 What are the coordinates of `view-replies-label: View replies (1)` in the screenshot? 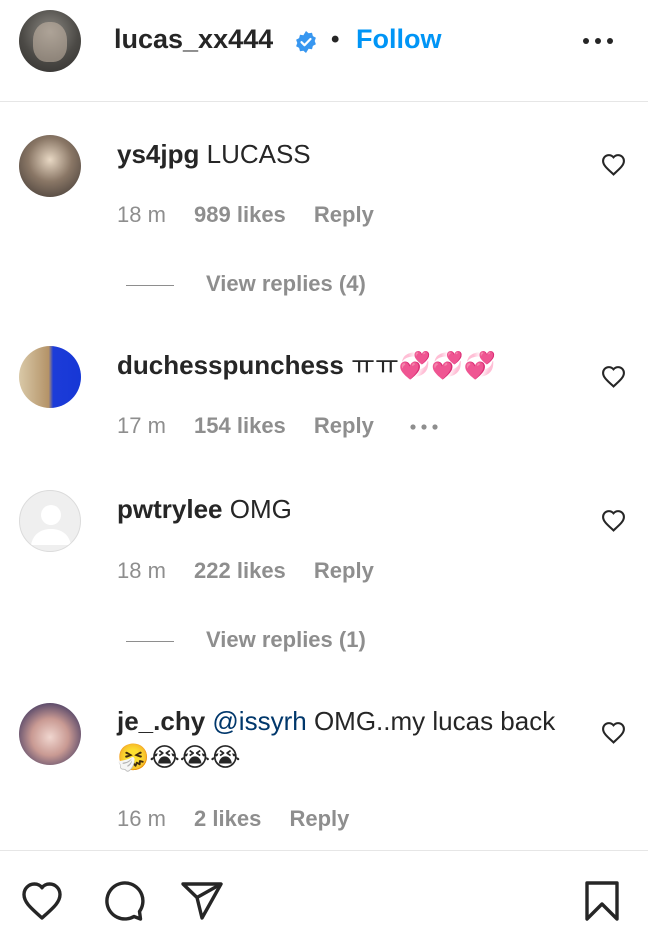 It's located at (286, 639).